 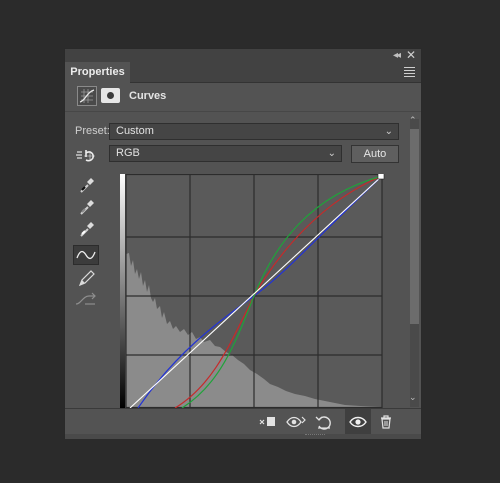 What do you see at coordinates (86, 156) in the screenshot?
I see `on-image-adjust-icon` at bounding box center [86, 156].